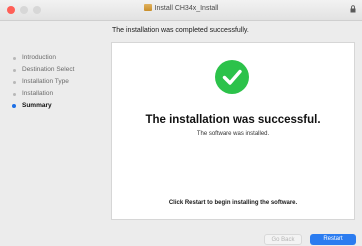 The height and width of the screenshot is (246, 362). What do you see at coordinates (45, 81) in the screenshot?
I see `step-label: Installation Type` at bounding box center [45, 81].